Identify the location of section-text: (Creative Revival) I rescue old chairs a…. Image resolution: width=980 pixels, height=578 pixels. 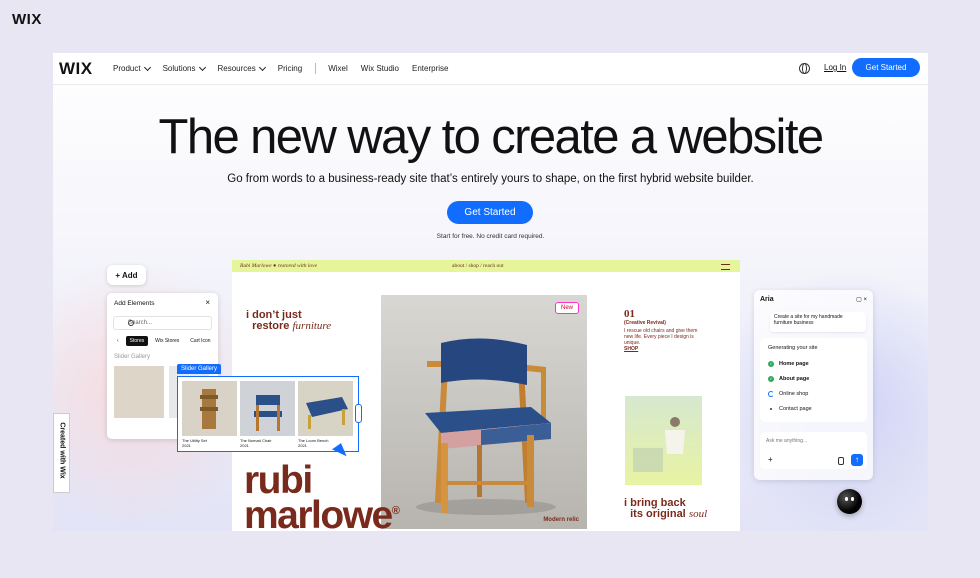
(661, 333).